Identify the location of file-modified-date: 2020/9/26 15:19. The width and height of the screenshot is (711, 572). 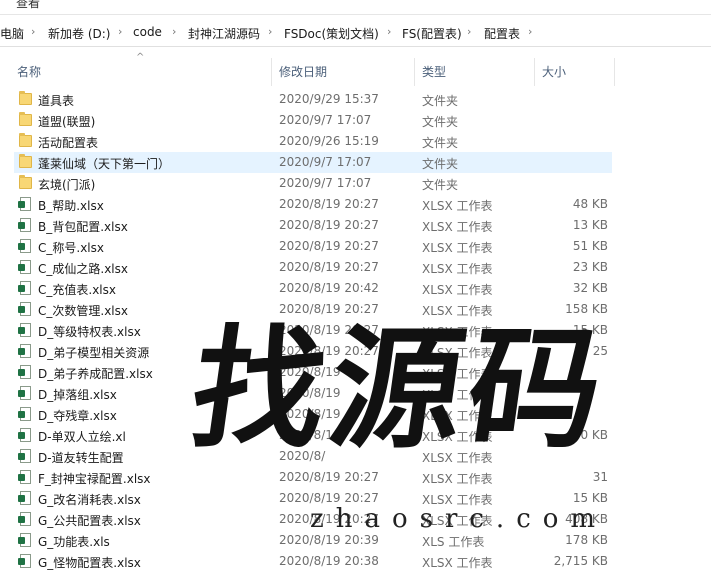
(329, 141).